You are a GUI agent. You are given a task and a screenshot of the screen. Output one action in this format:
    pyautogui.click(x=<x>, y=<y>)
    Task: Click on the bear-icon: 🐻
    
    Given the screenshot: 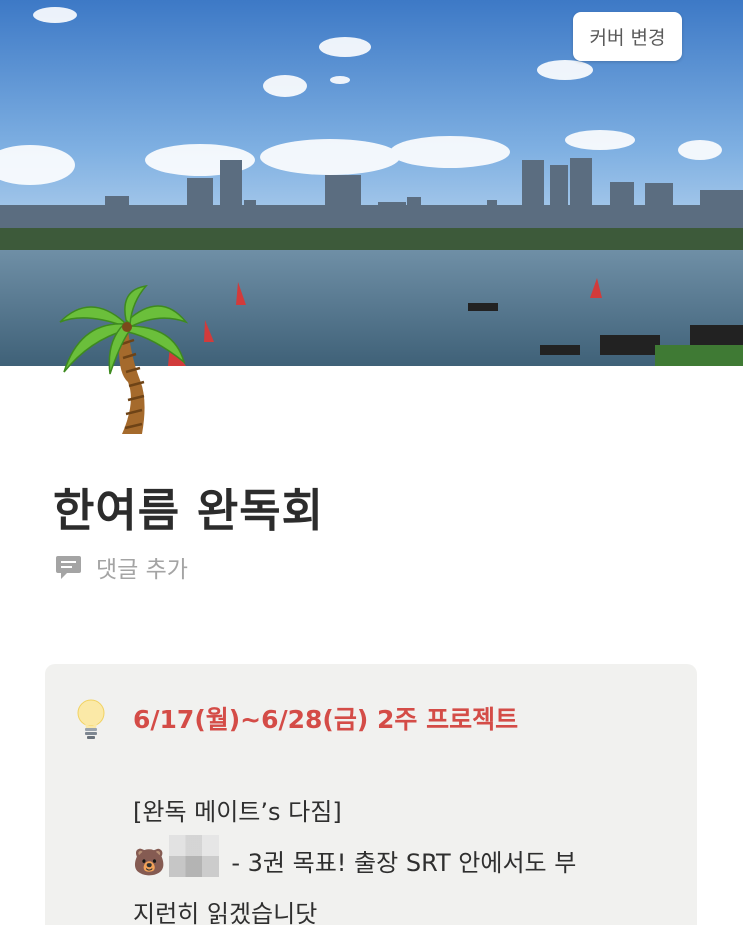 What is the action you would take?
    pyautogui.click(x=149, y=863)
    